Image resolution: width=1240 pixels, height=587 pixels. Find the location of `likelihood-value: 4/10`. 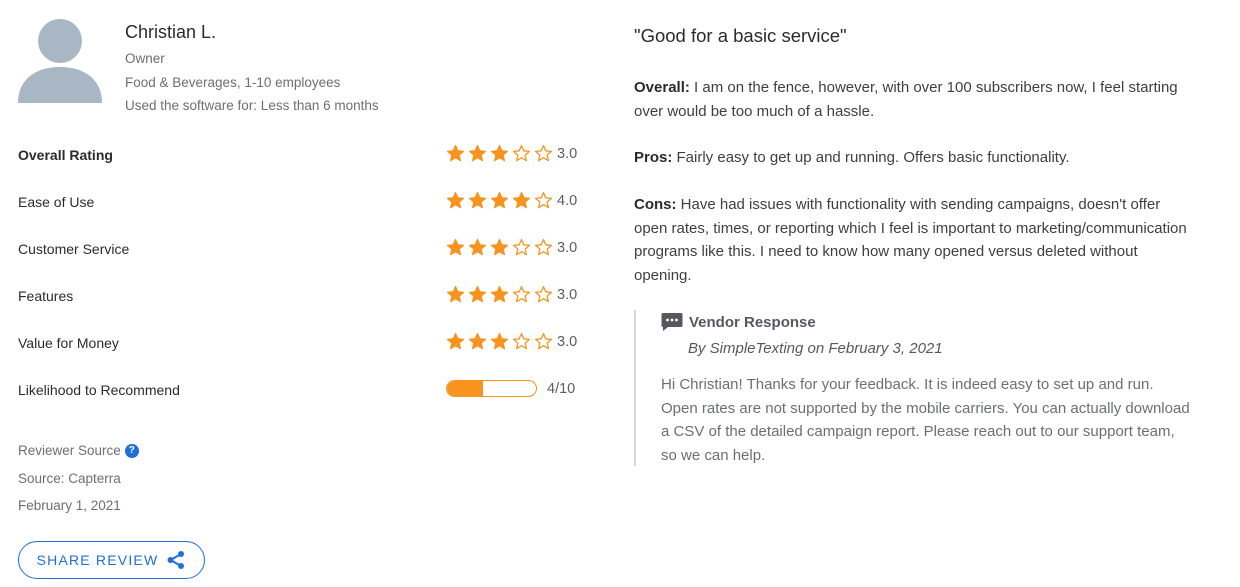

likelihood-value: 4/10 is located at coordinates (561, 389).